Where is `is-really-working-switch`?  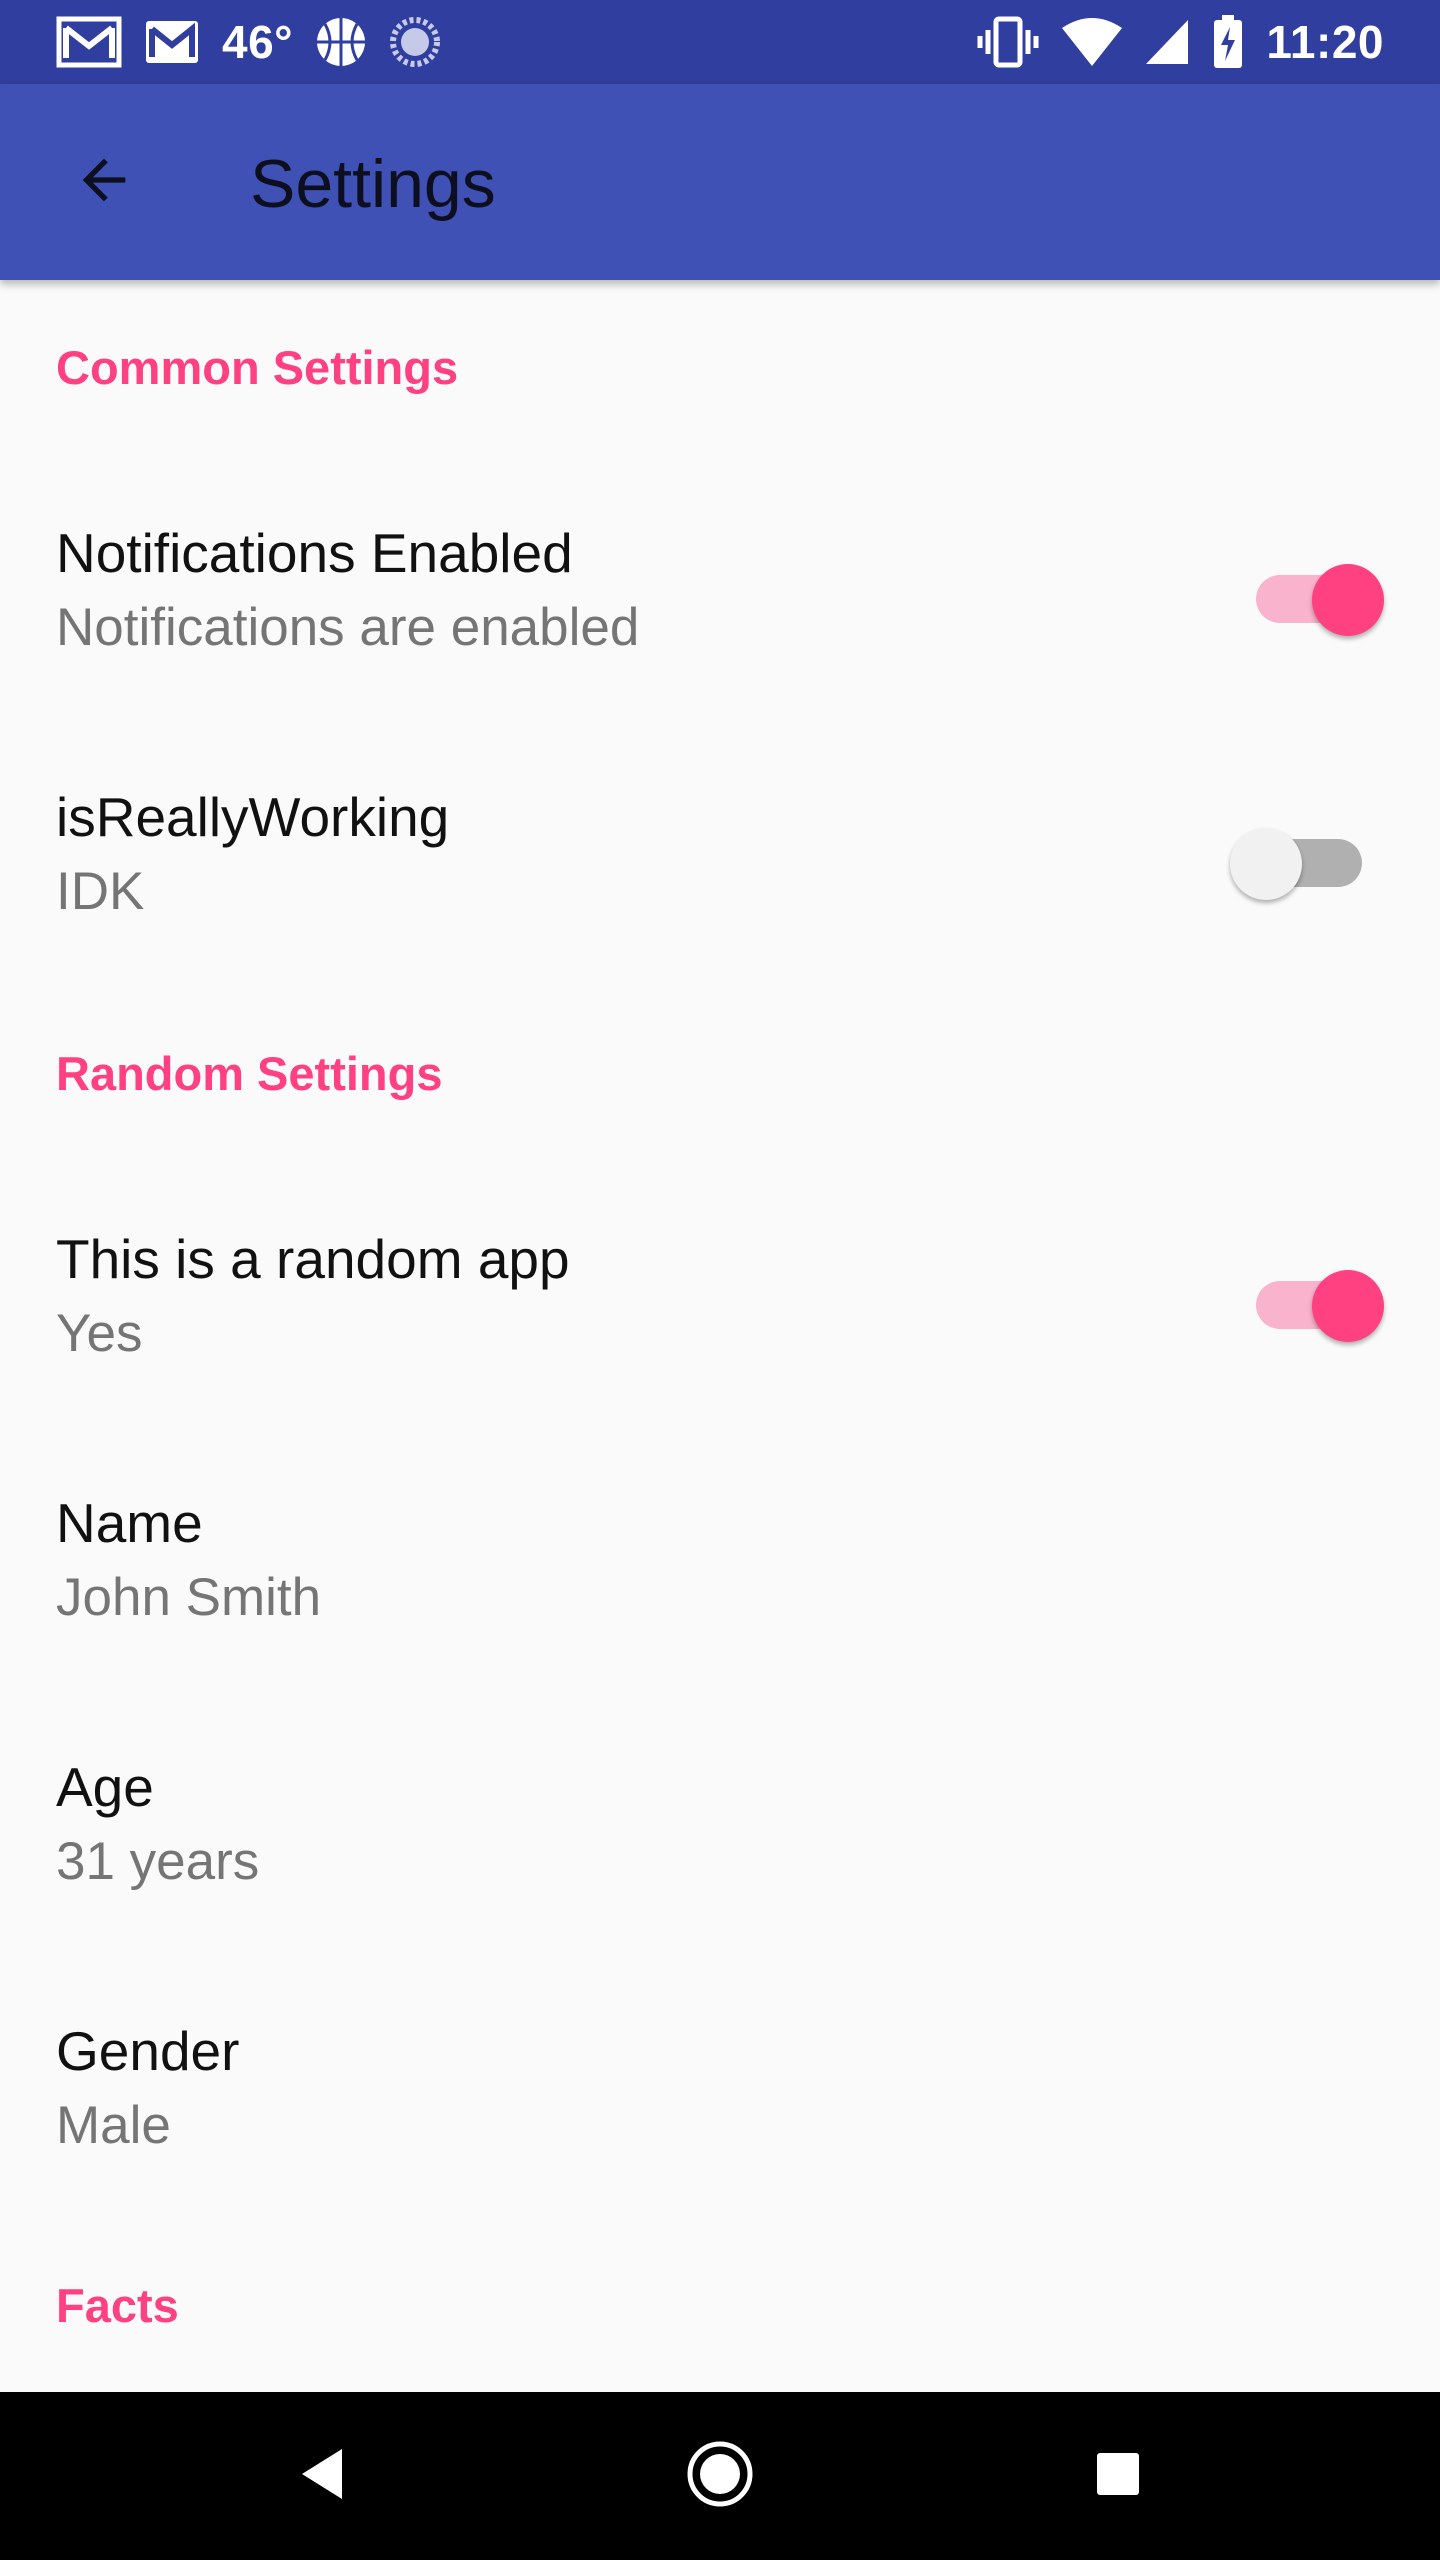 is-really-working-switch is located at coordinates (1296, 857).